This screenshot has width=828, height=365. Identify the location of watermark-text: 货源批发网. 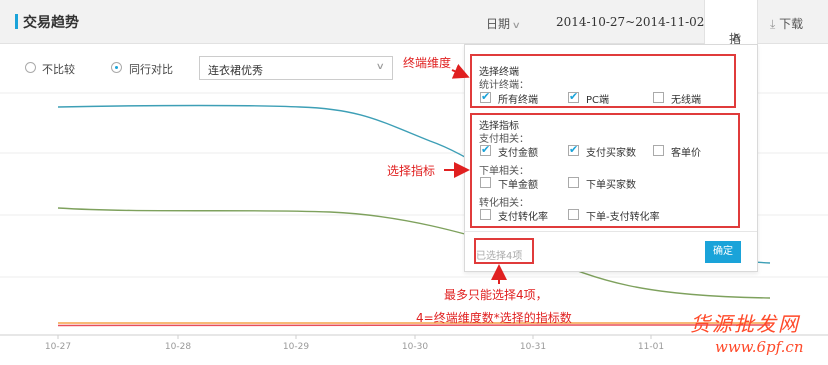
(745, 324).